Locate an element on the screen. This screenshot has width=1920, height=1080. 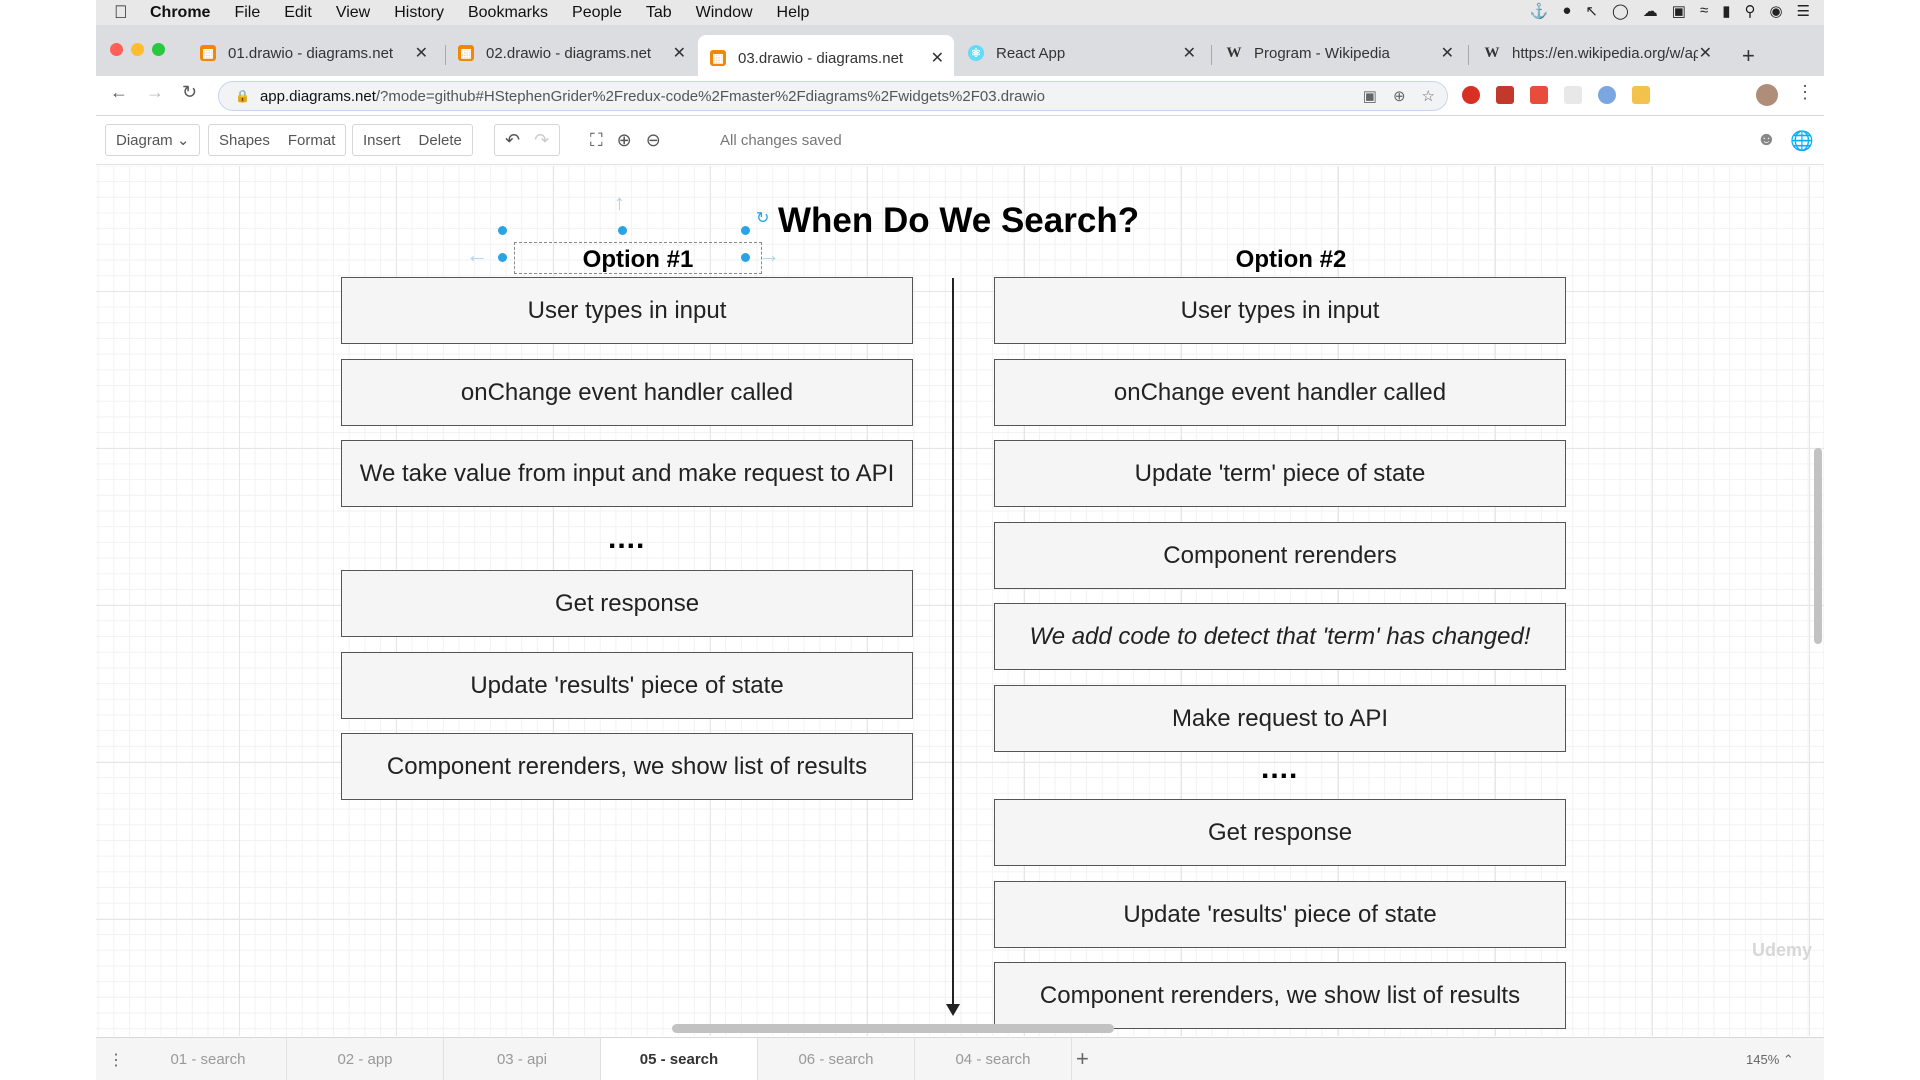
option-2-step: Get response is located at coordinates (1280, 832).